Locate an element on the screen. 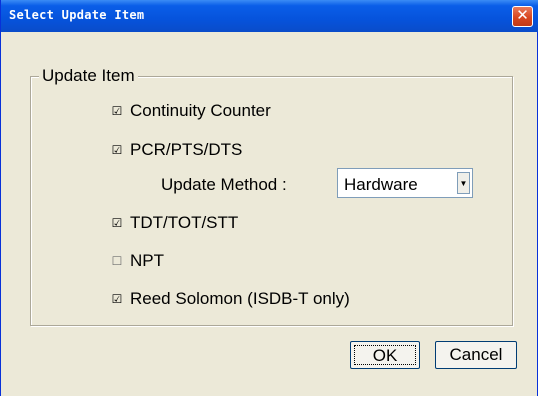 The width and height of the screenshot is (538, 396). checkbox-tdt-tot-stt: ☑ TDT/TOT/STT is located at coordinates (175, 223).